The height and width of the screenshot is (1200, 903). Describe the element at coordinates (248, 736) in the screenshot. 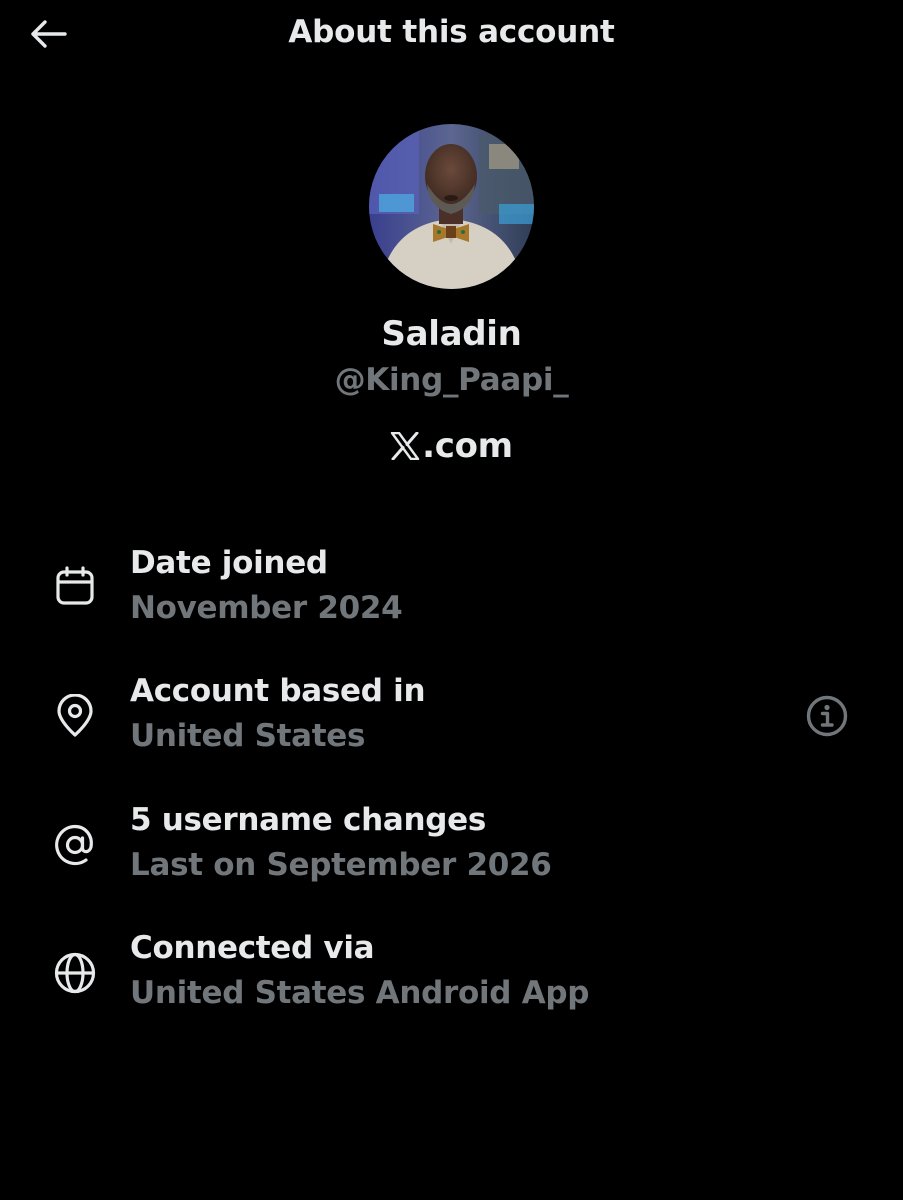

I see `detail-value: United States` at that location.